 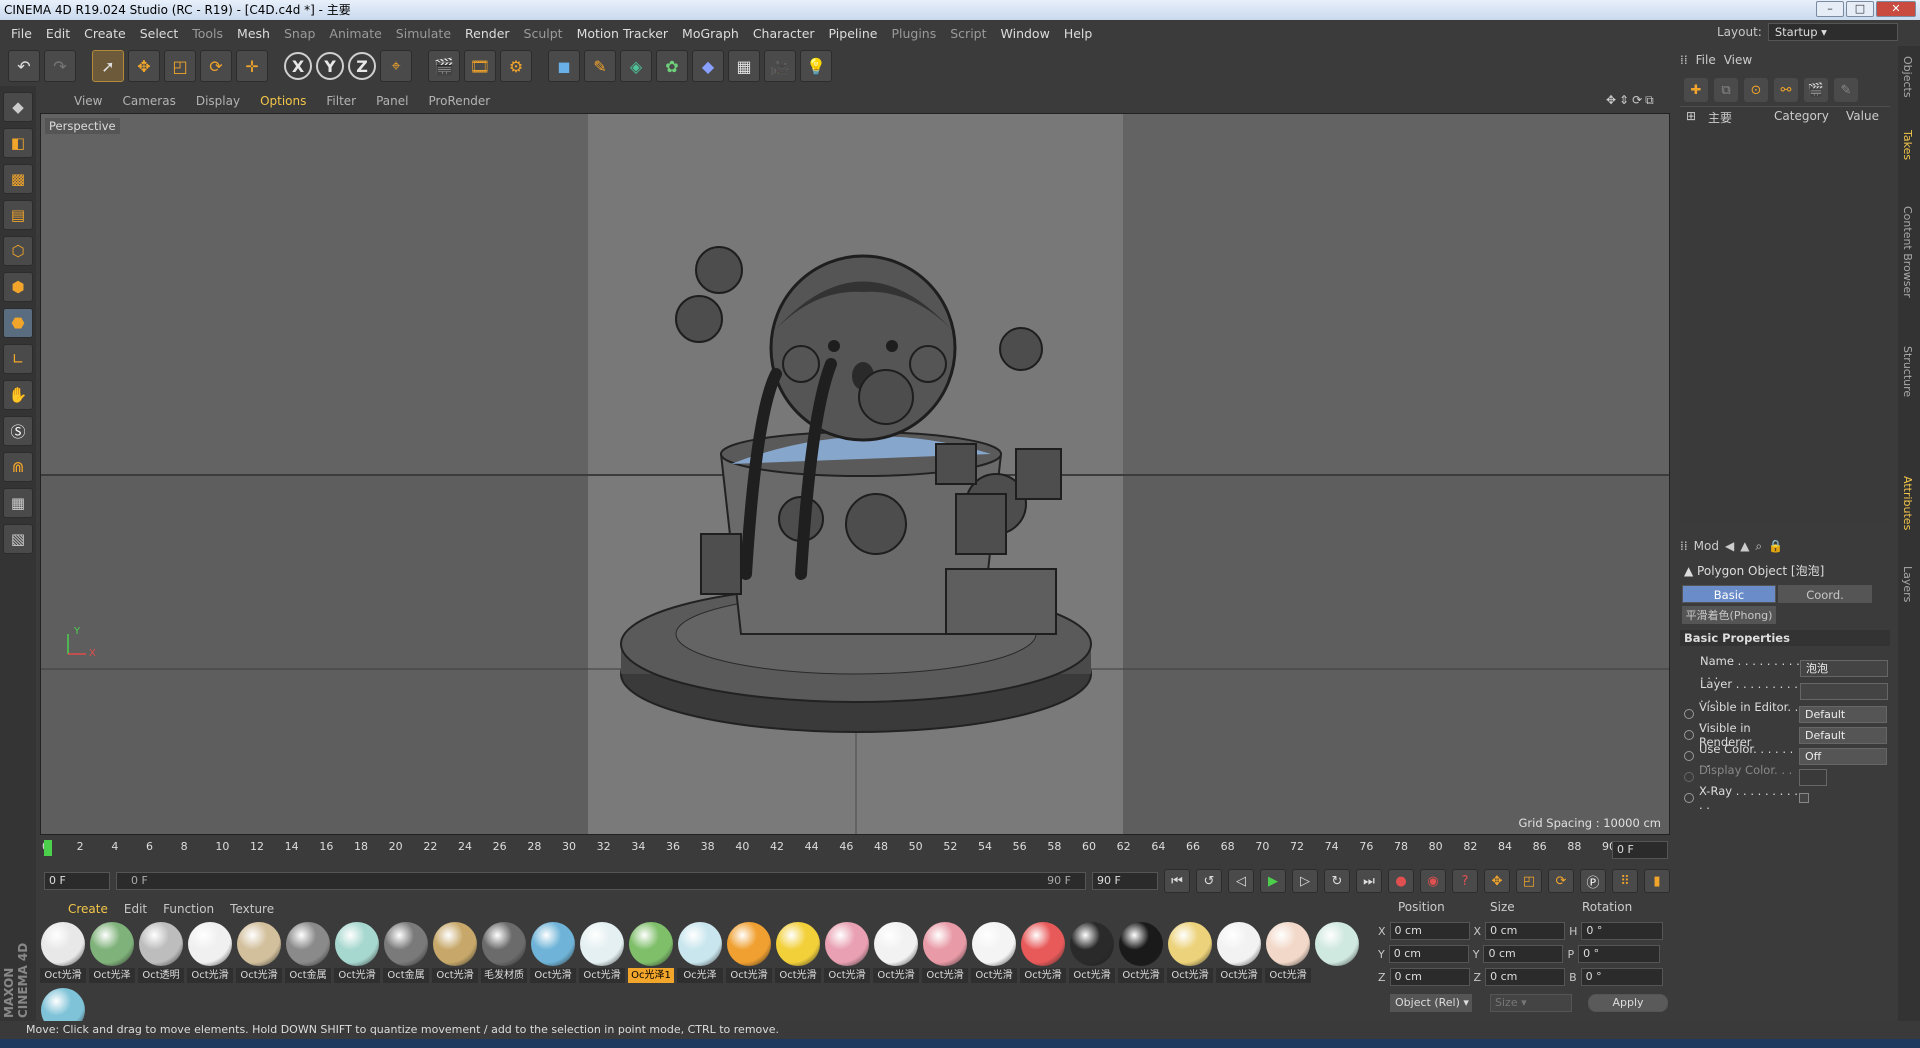 I want to click on light-icon: 💡, so click(x=816, y=66).